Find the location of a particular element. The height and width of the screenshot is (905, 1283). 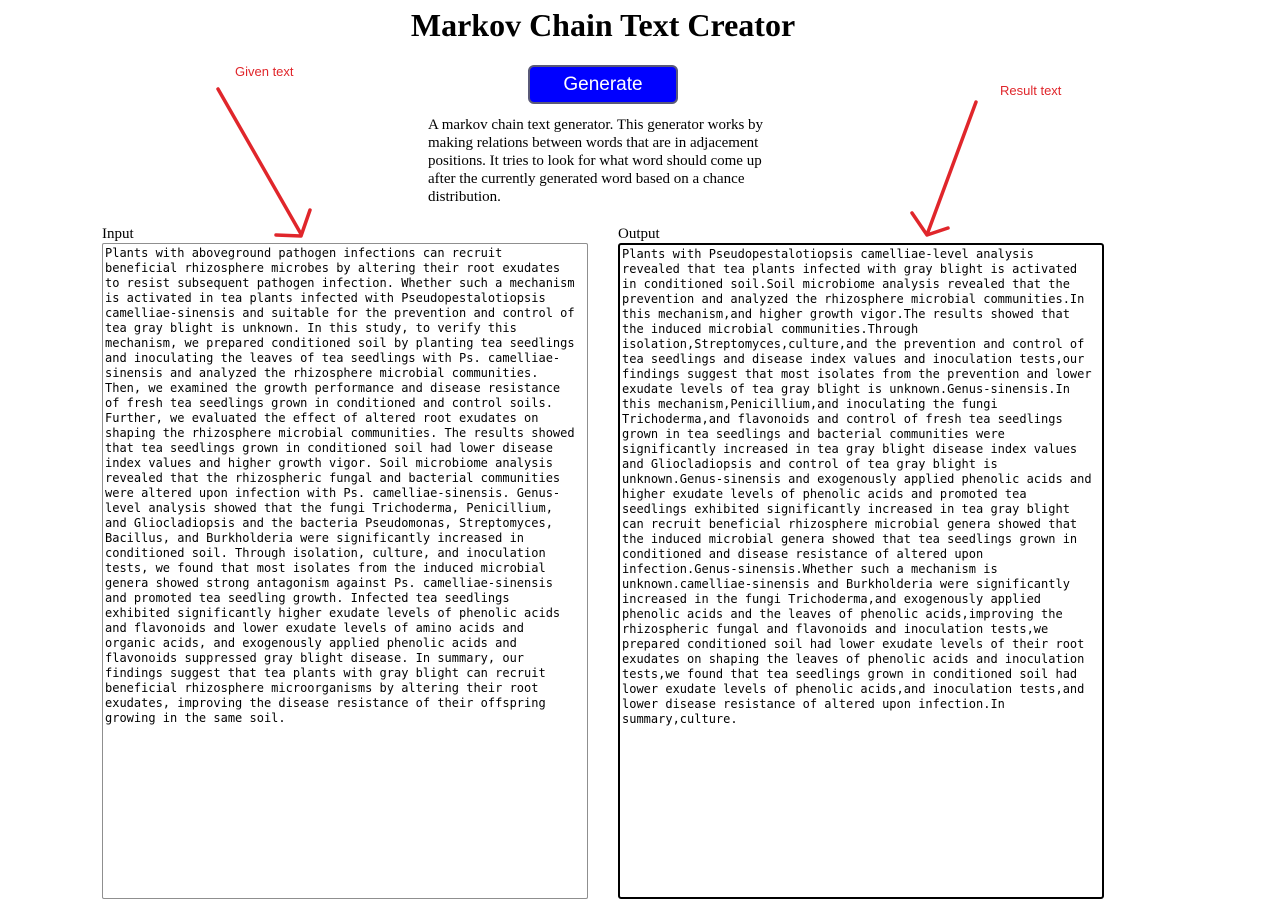

generate-button: Generate is located at coordinates (603, 84).